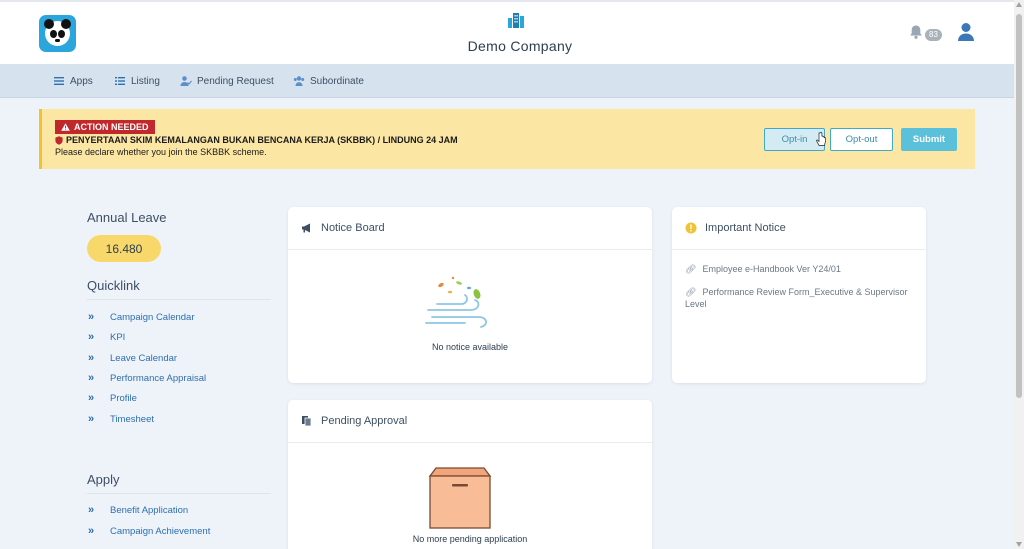 This screenshot has height=549, width=1024. What do you see at coordinates (127, 217) in the screenshot?
I see `annual-leave-heading: Annual Leave` at bounding box center [127, 217].